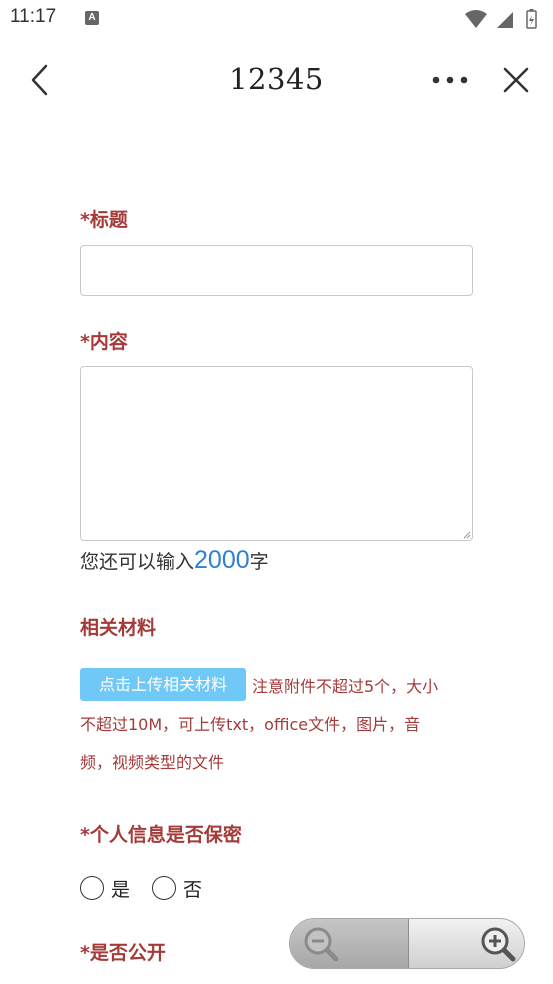 The image size is (553, 984). Describe the element at coordinates (33, 16) in the screenshot. I see `status-time: 11:17` at that location.